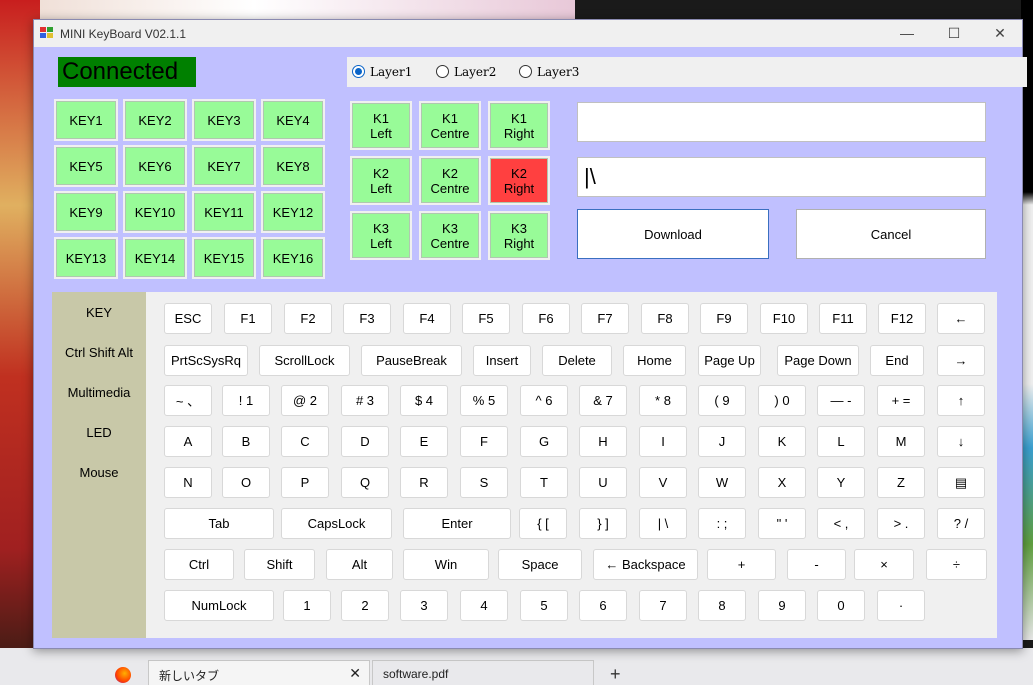  What do you see at coordinates (615, 674) in the screenshot?
I see `new-tab-button: +` at bounding box center [615, 674].